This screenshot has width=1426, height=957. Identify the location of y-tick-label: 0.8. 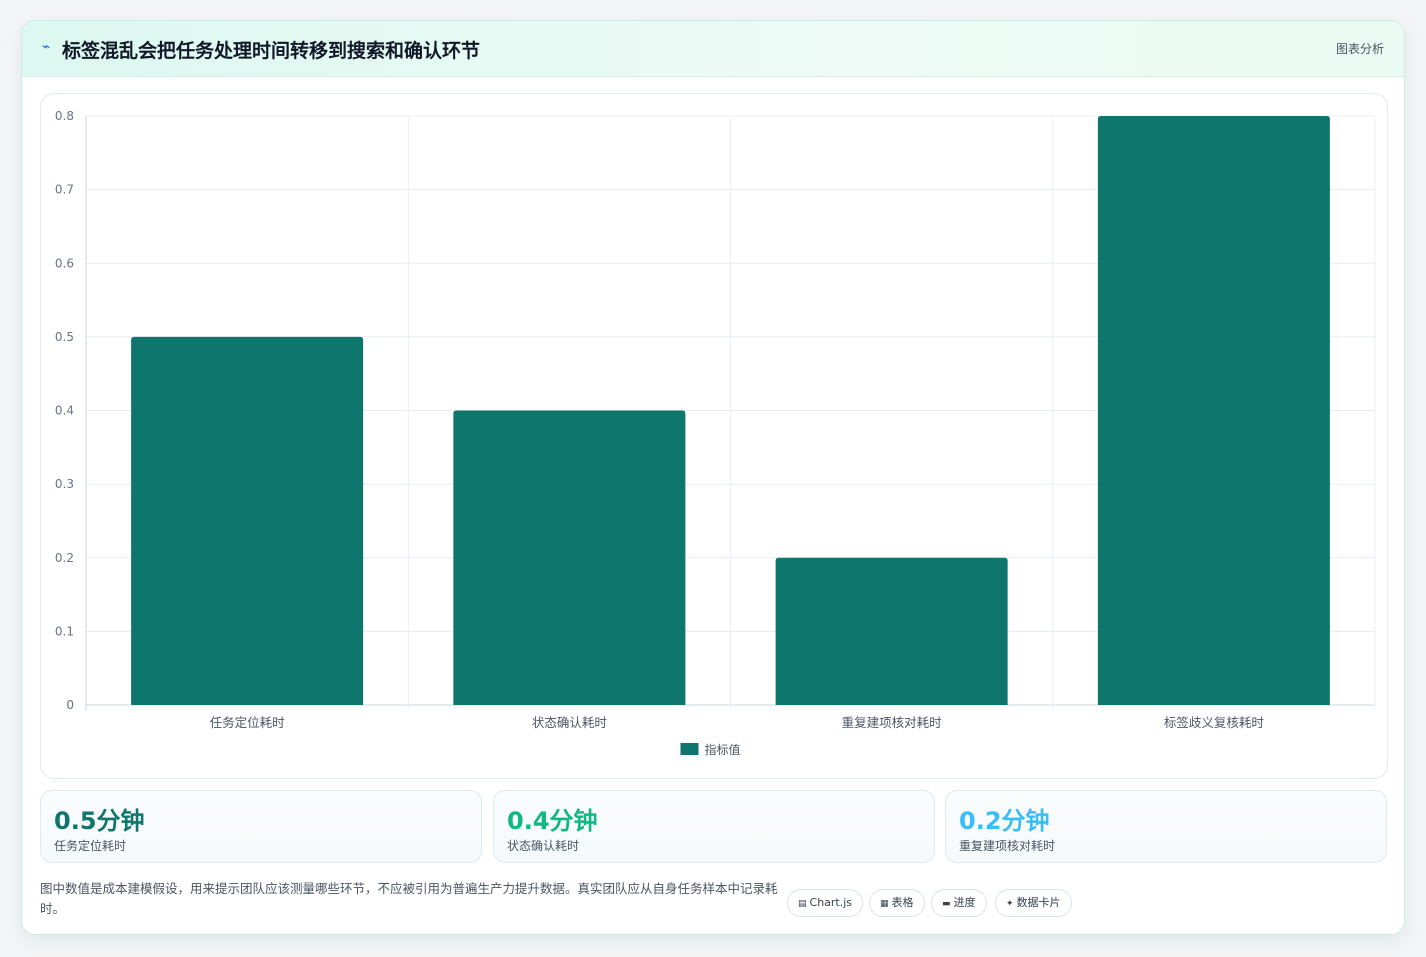
(64, 116).